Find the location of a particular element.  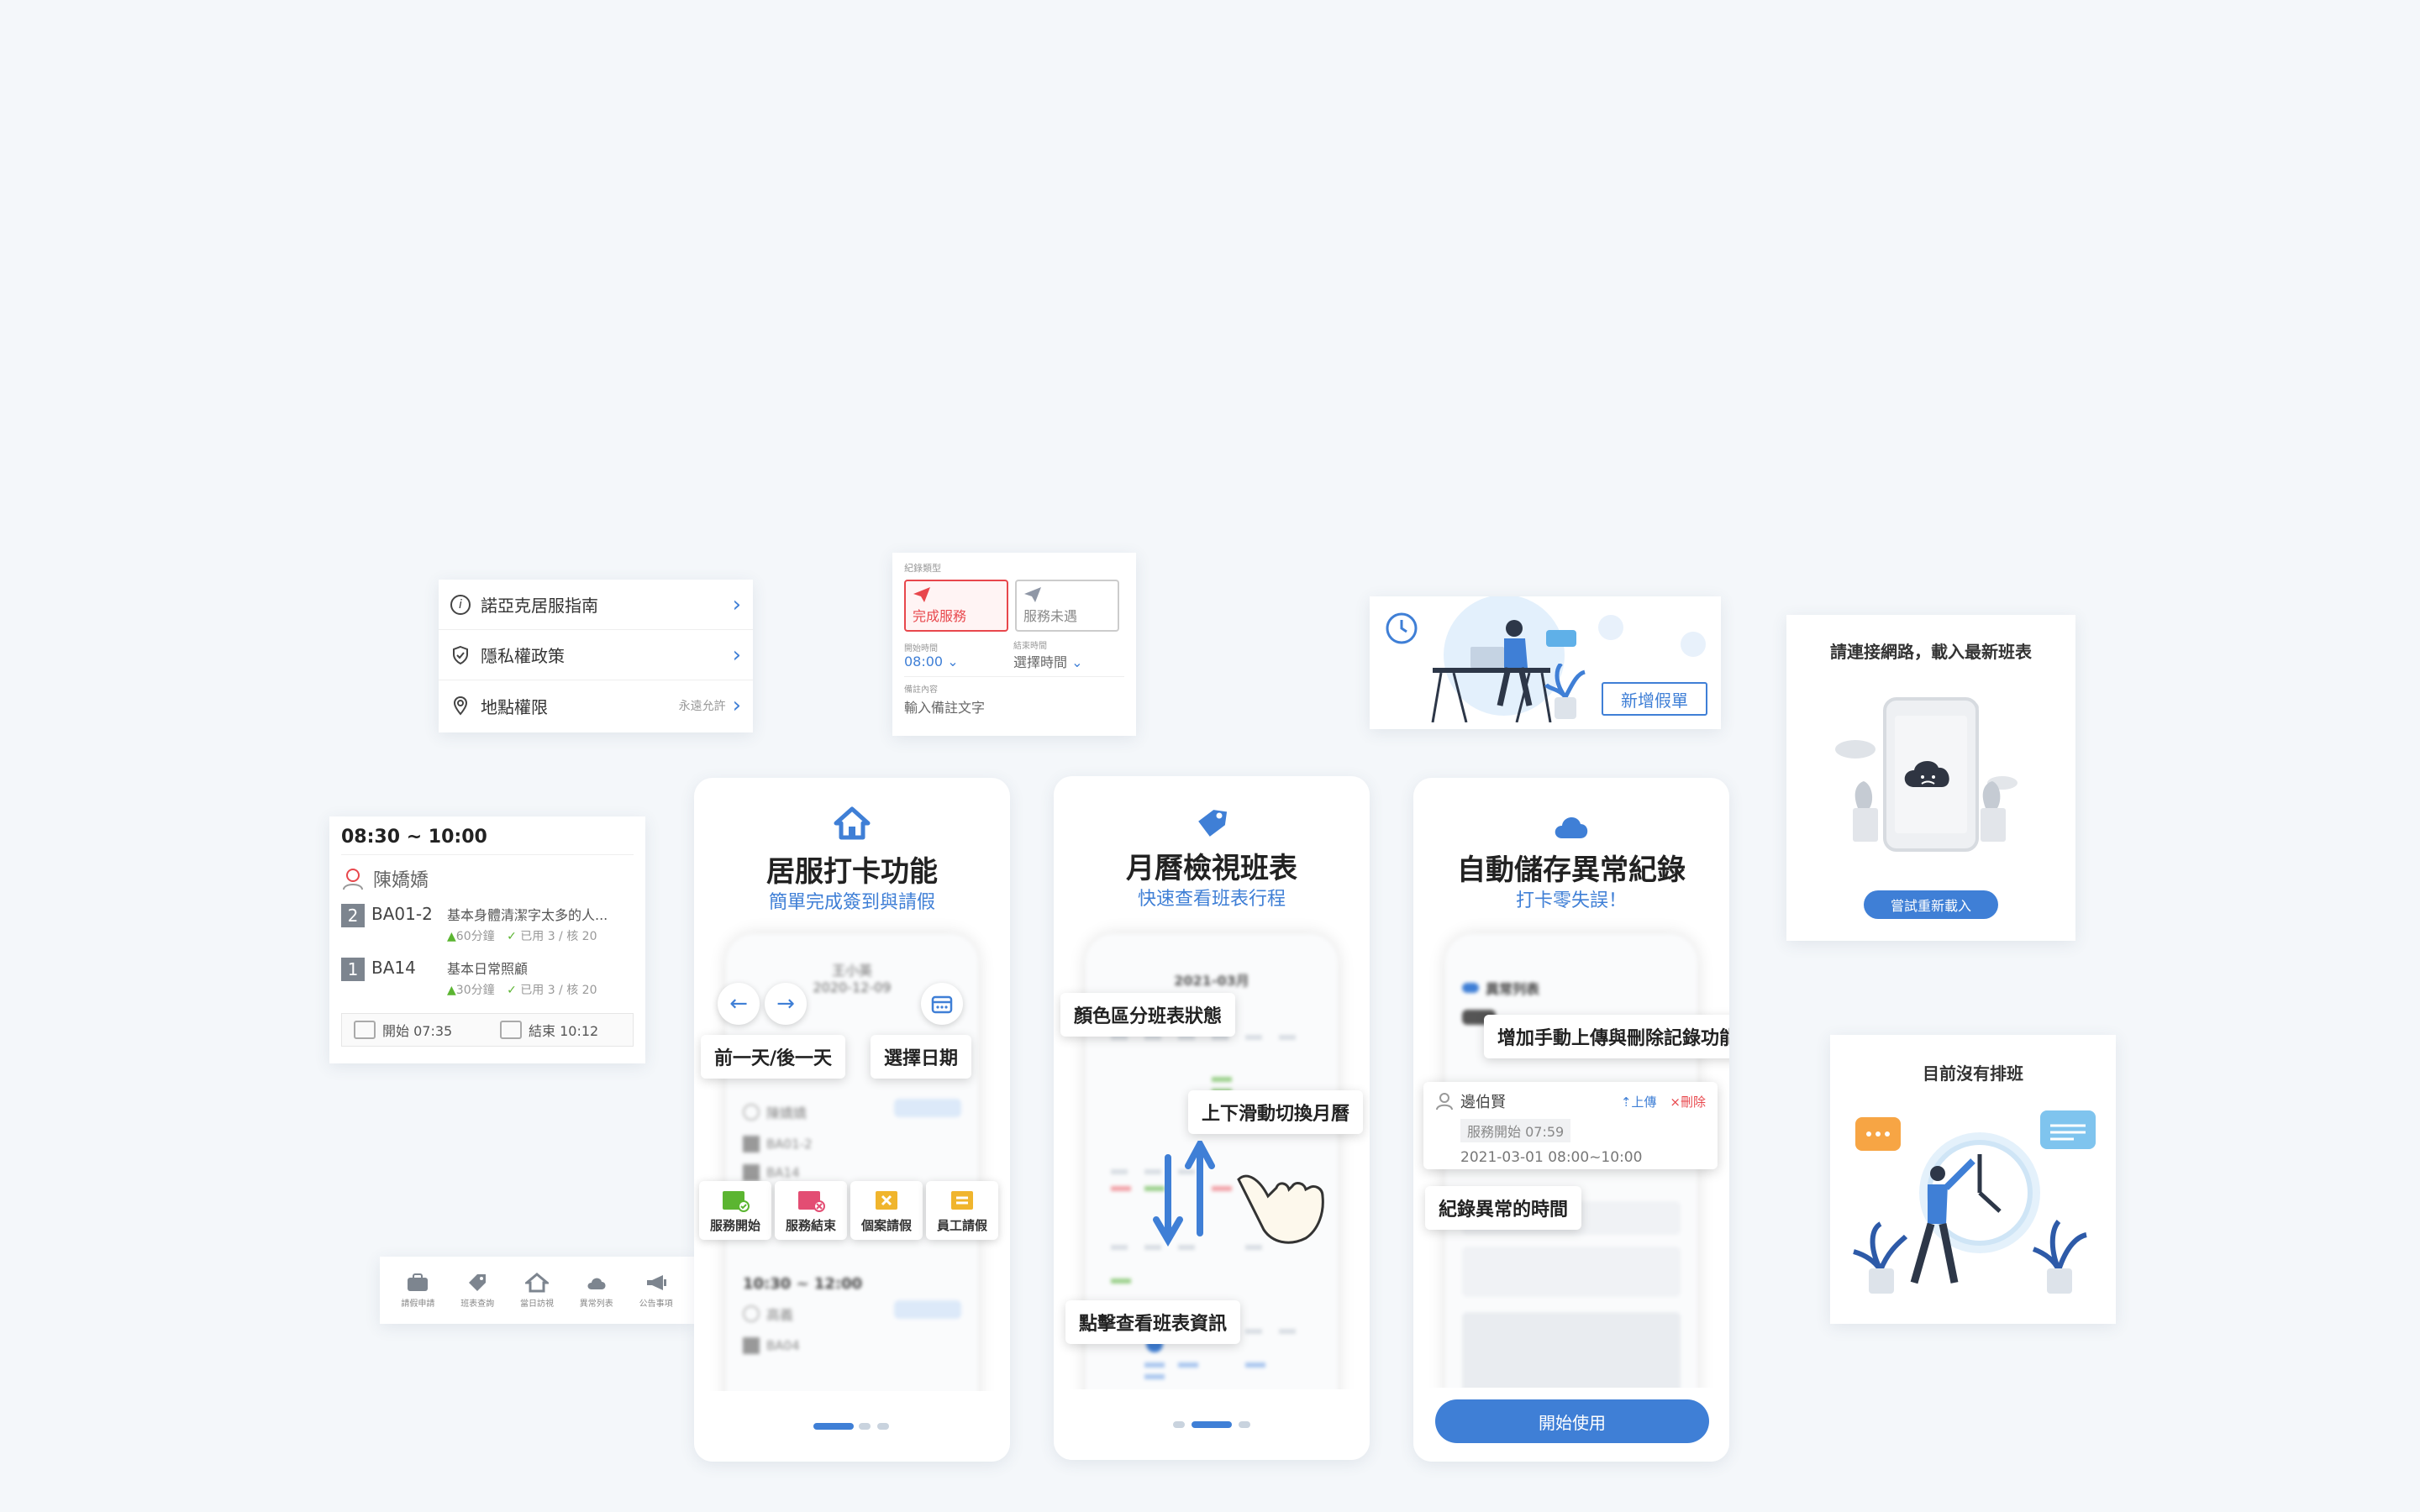

record-type-label: 紀錄類型 is located at coordinates (923, 568).